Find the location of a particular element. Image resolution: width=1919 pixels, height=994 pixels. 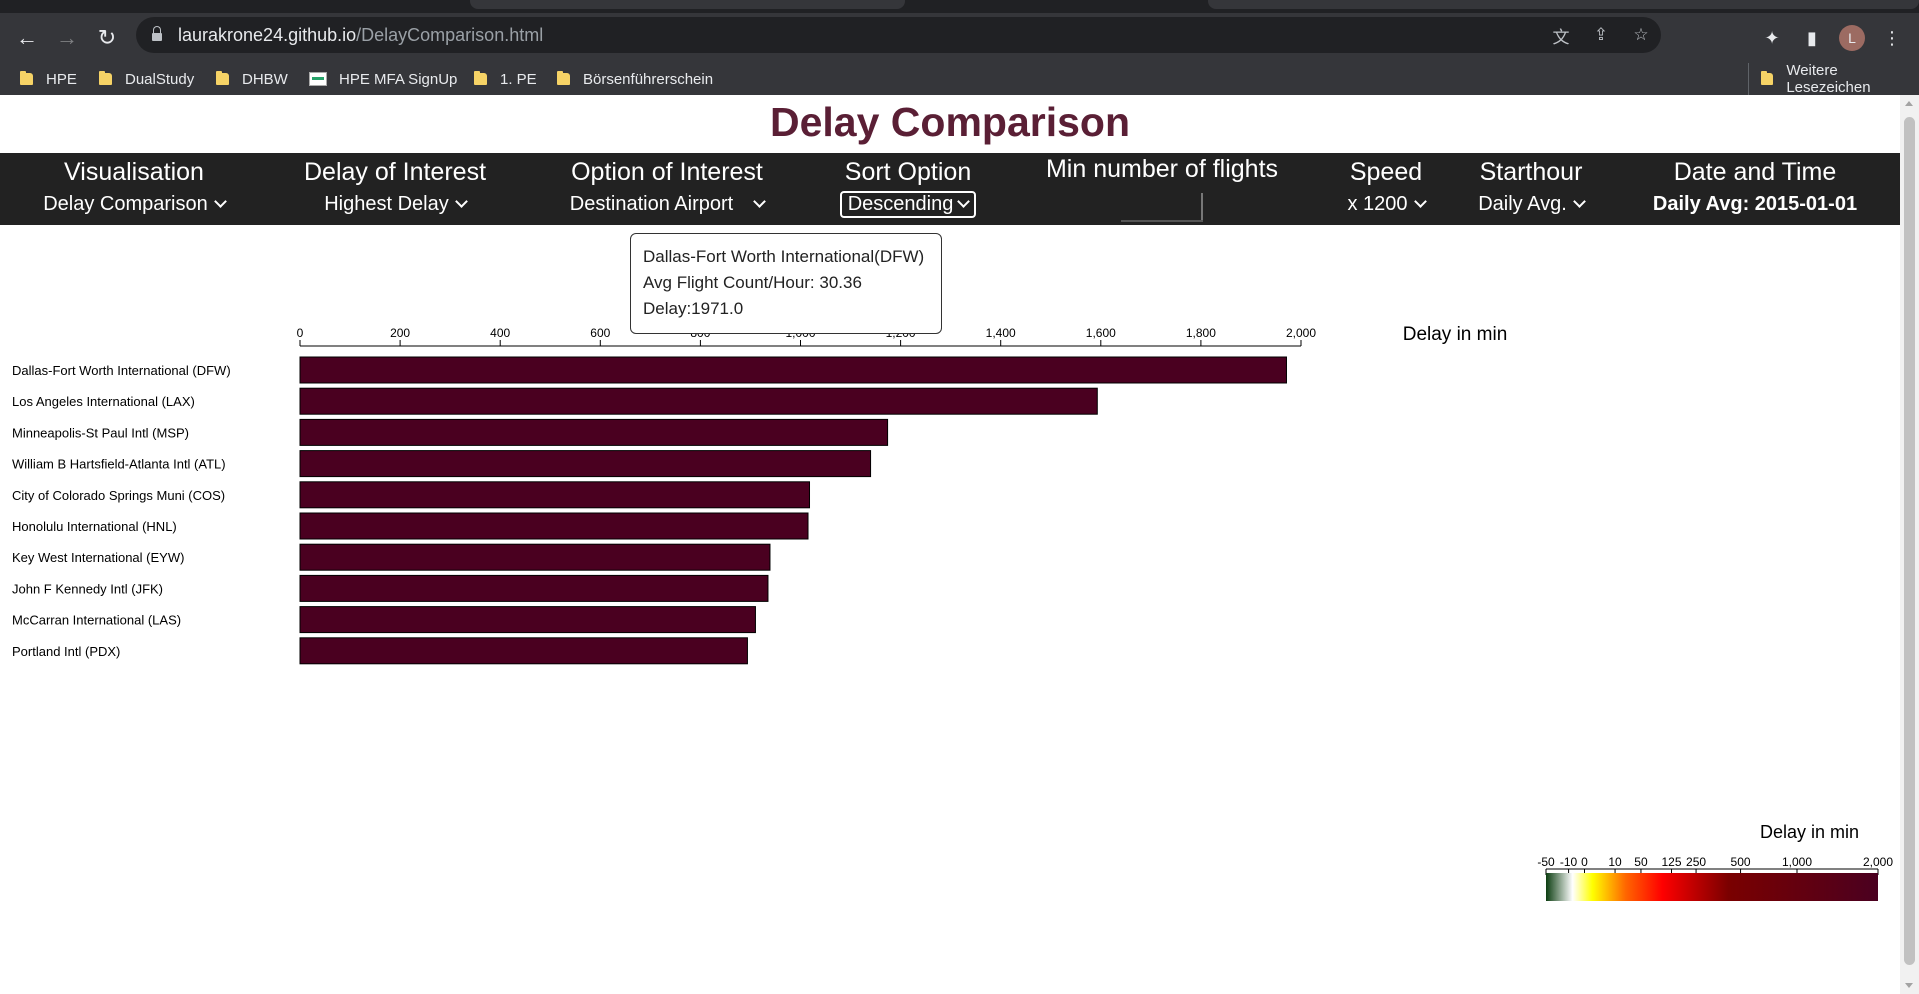

legend-color-bar is located at coordinates (1712, 887).